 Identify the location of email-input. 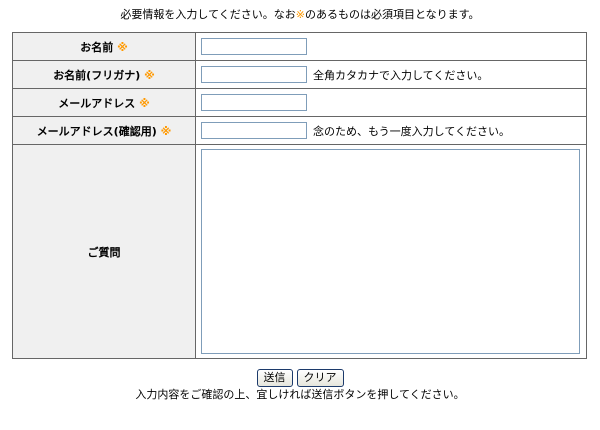
(254, 102).